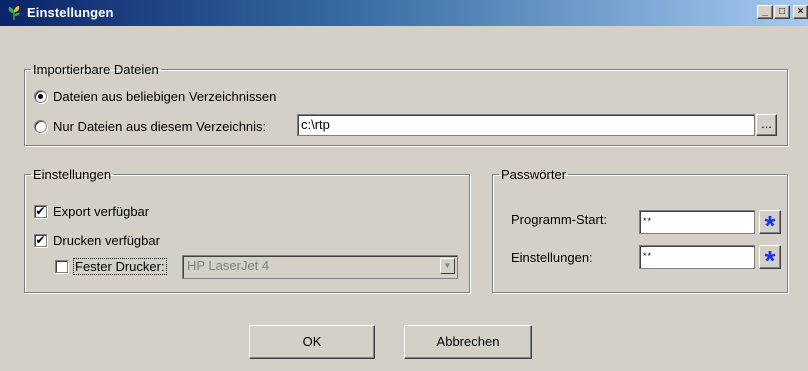  I want to click on settings-password-label: Einstellungen:, so click(552, 257).